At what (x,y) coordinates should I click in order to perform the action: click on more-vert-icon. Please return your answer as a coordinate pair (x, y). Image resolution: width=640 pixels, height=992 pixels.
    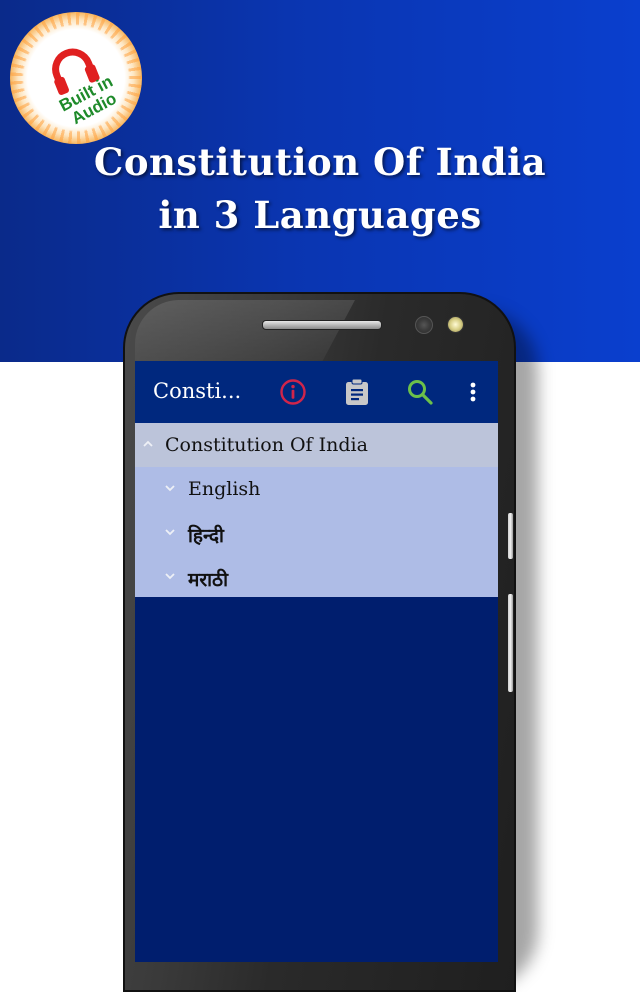
    Looking at the image, I should click on (473, 392).